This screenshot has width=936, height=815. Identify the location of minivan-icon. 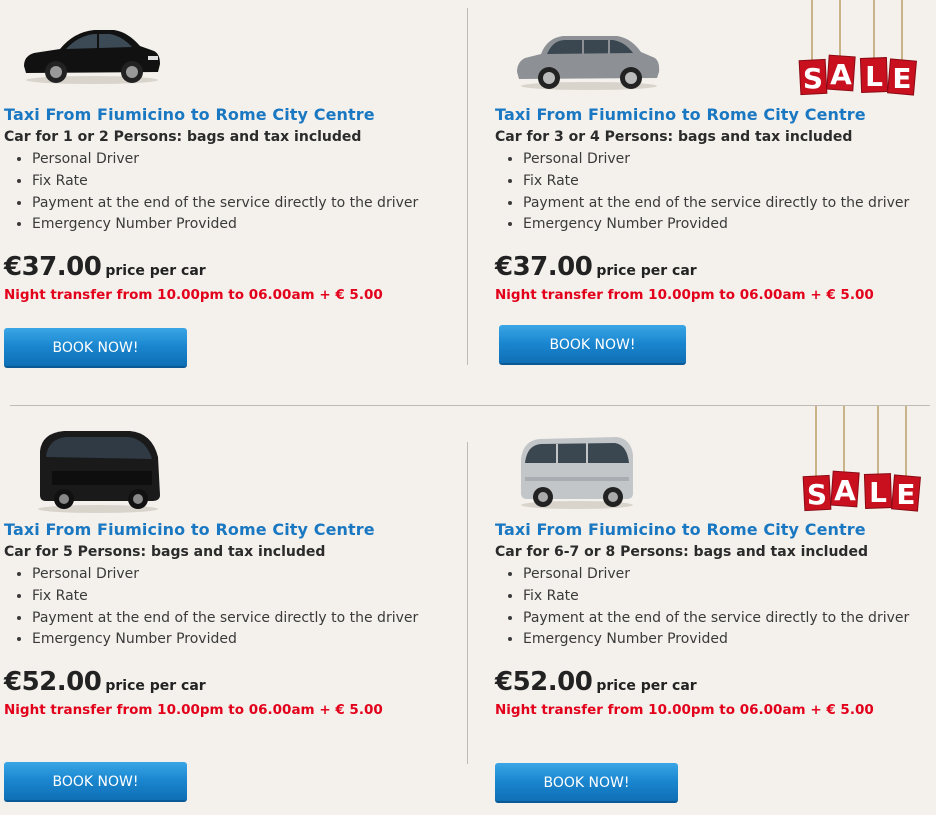
(99, 472).